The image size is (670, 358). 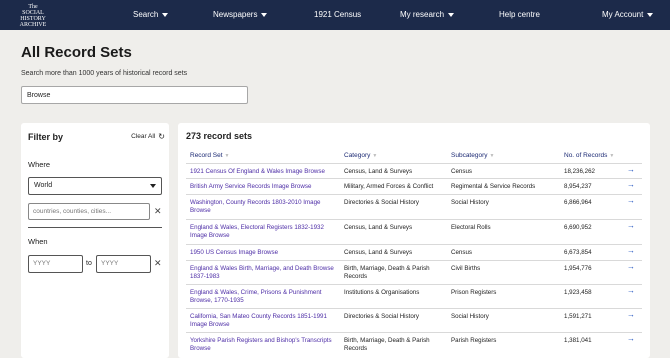 I want to click on nav-my-account: My Account, so click(x=628, y=14).